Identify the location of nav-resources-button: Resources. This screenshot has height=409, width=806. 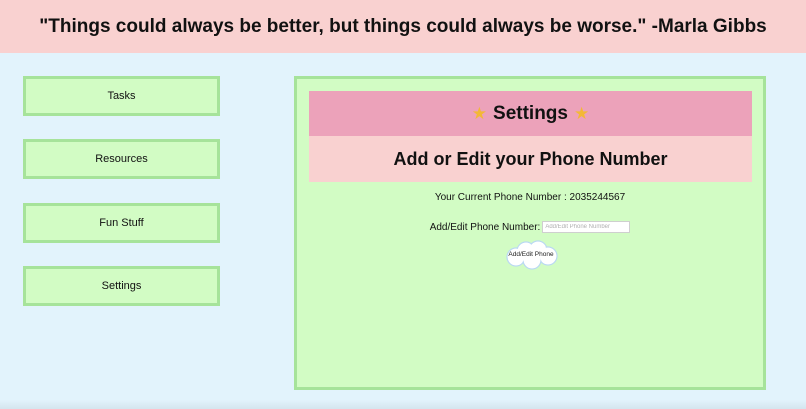
(121, 159).